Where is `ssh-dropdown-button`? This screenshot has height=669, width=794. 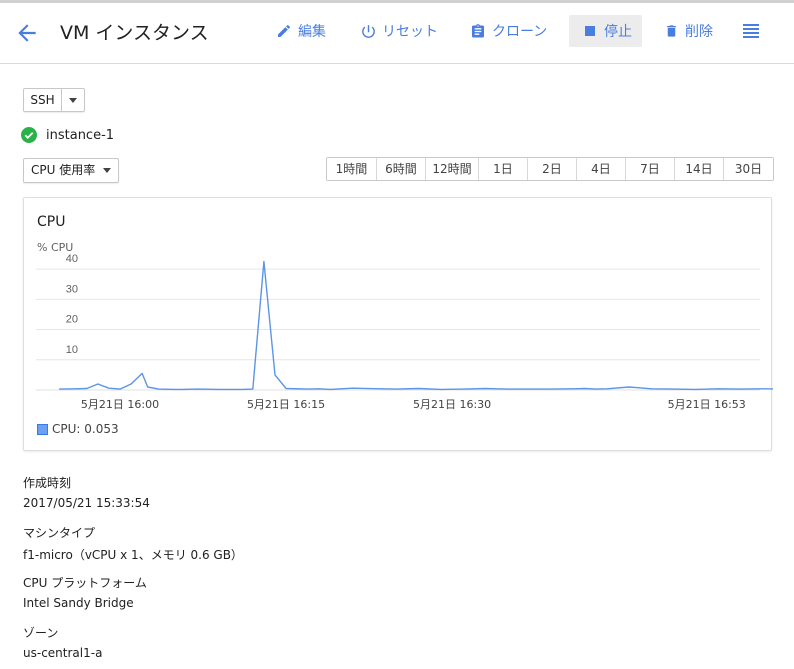 ssh-dropdown-button is located at coordinates (73, 100).